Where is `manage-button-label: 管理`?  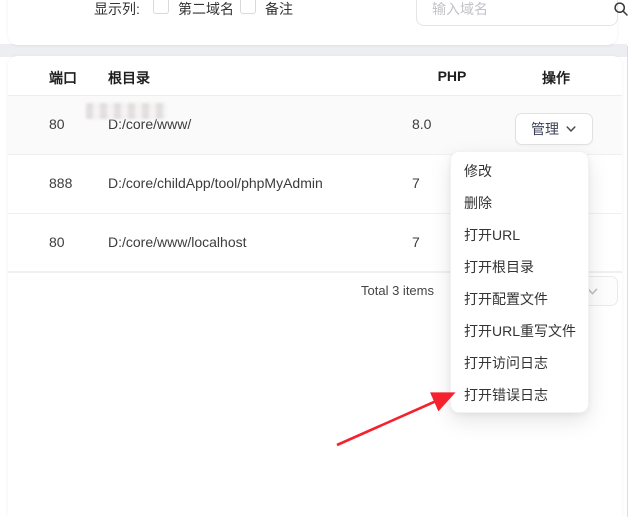 manage-button-label: 管理 is located at coordinates (545, 129).